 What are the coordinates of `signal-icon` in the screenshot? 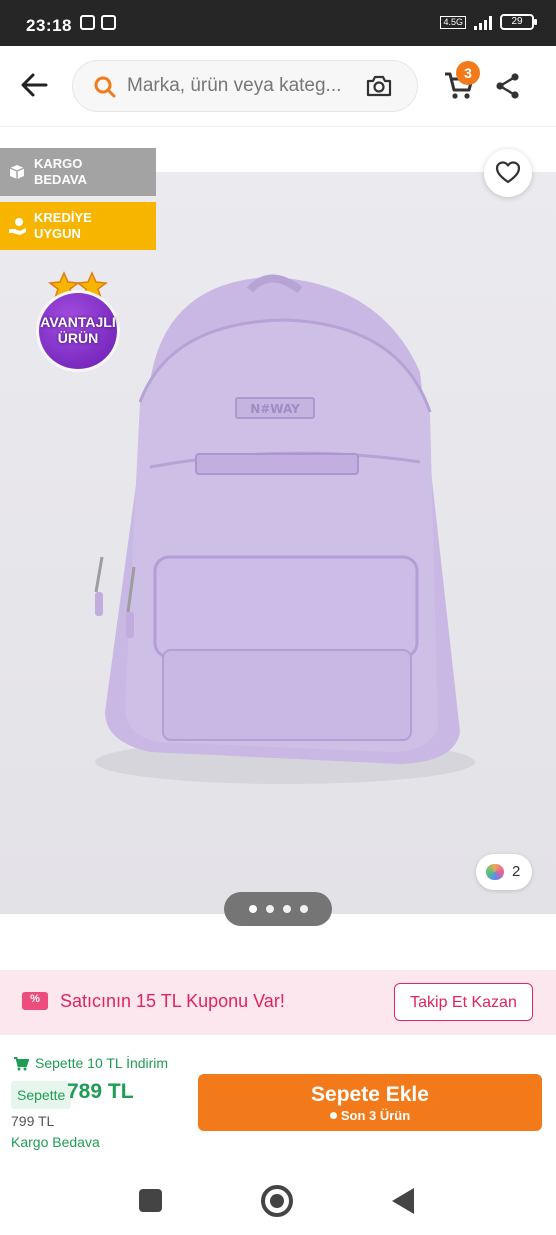 It's located at (483, 22).